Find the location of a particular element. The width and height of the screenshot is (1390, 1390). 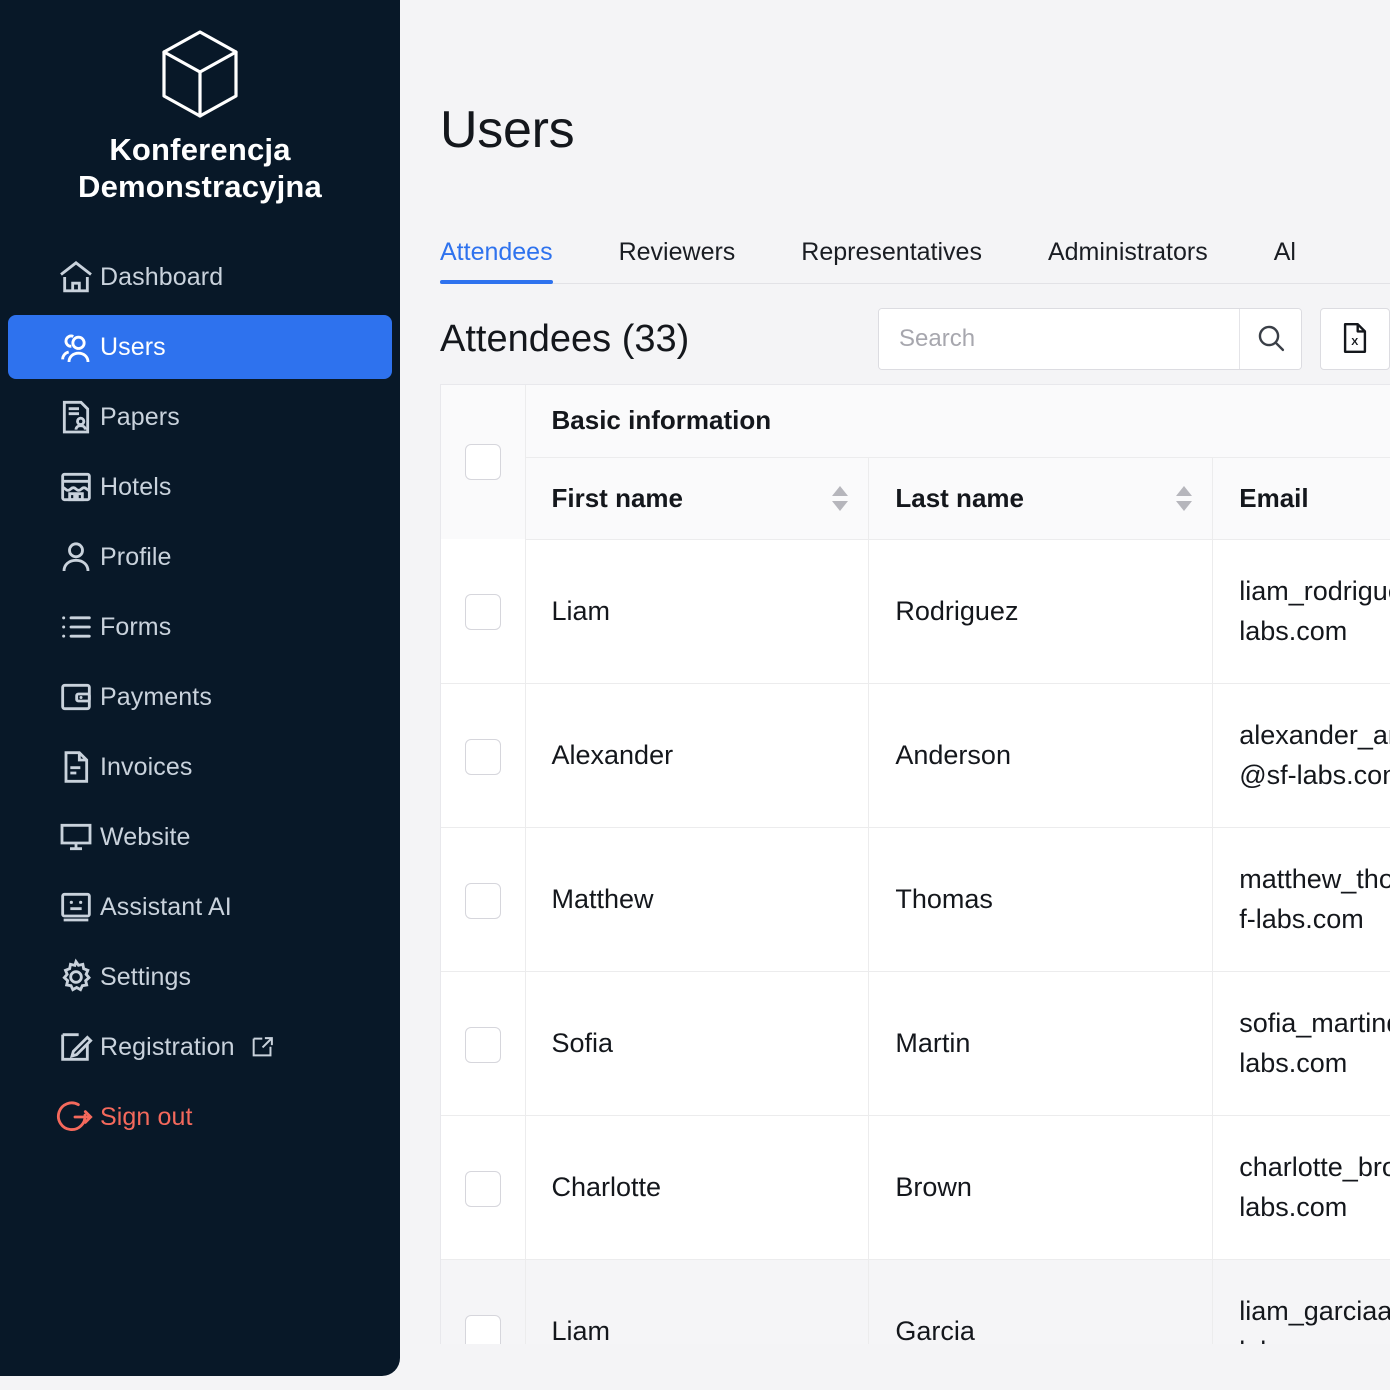

cell-email: liam_rodrigueze5e@sf-labs.com is located at coordinates (1301, 611).